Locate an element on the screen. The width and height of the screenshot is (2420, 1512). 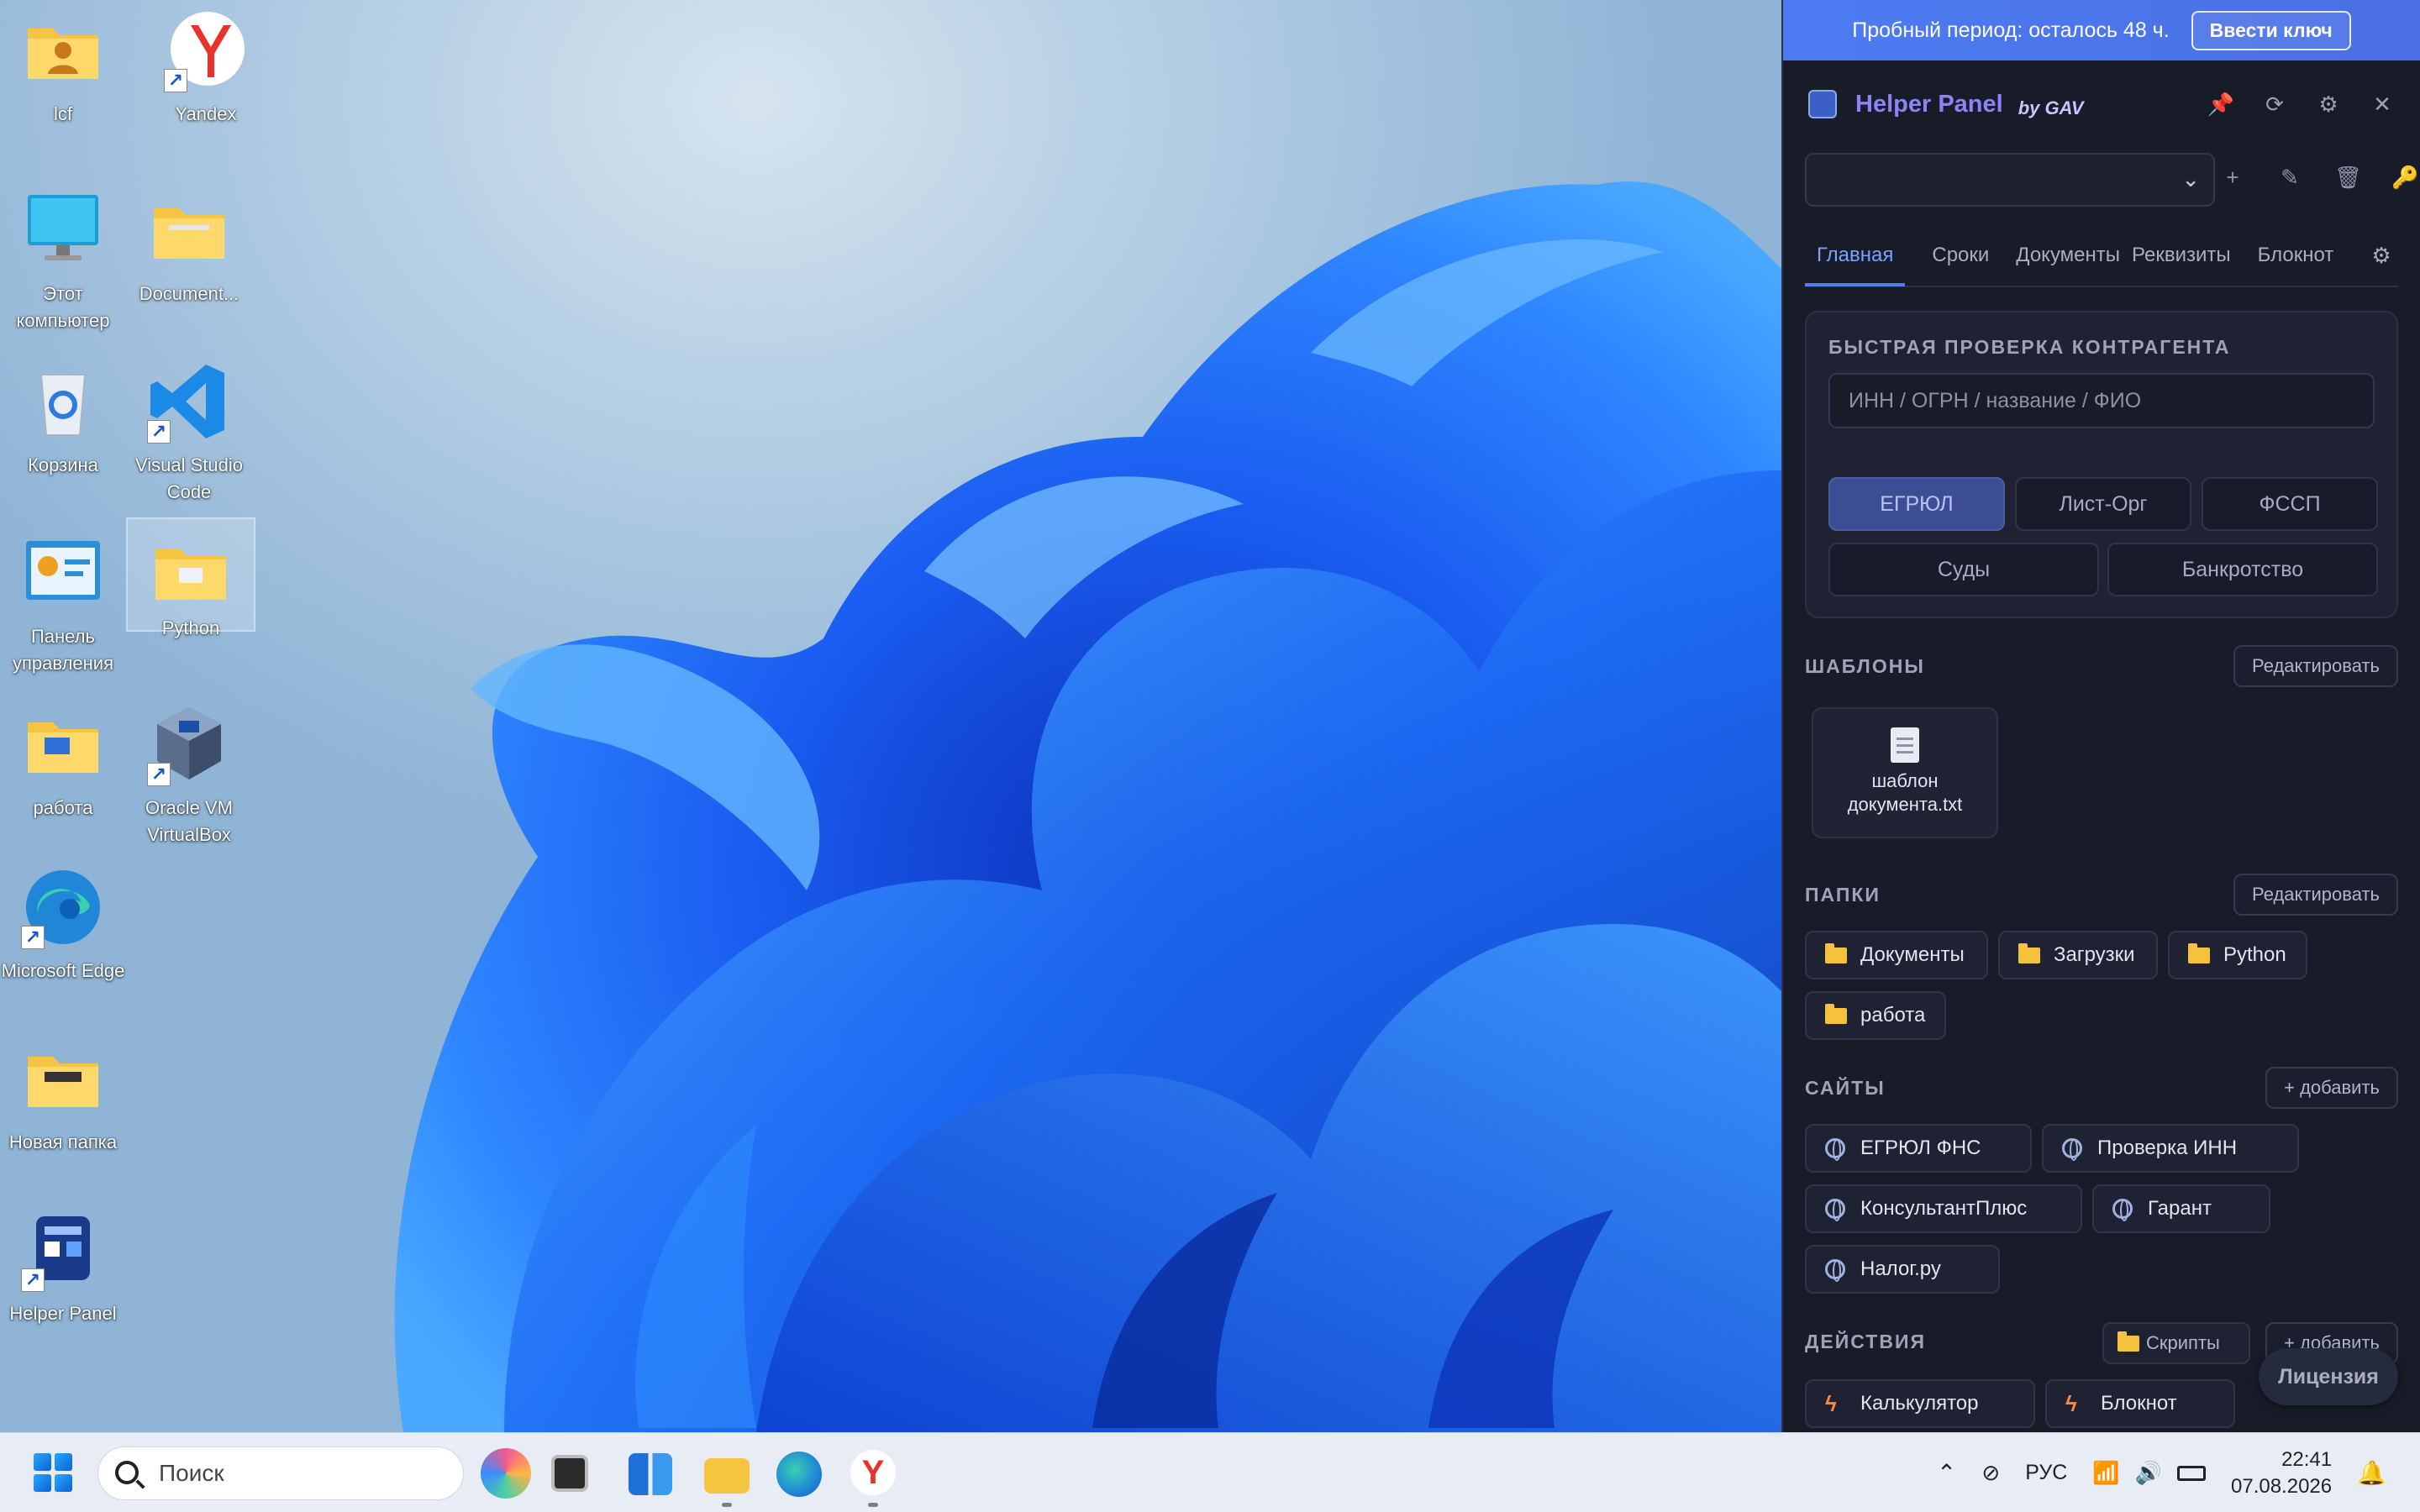
desktop-icon-control-panel: Панель управления is located at coordinates (63, 603).